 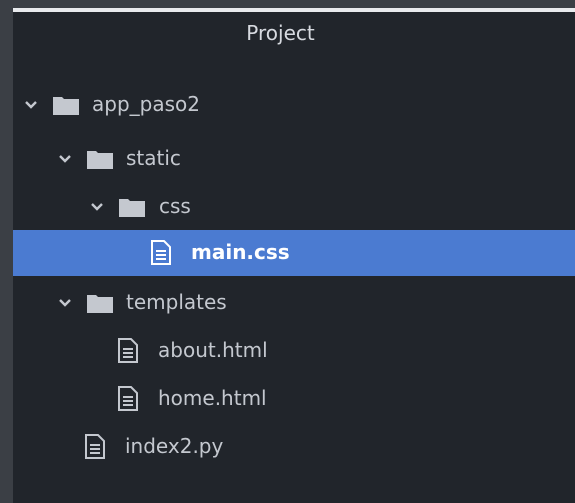 I want to click on tree-item-index2-py: index2.py, so click(x=294, y=447).